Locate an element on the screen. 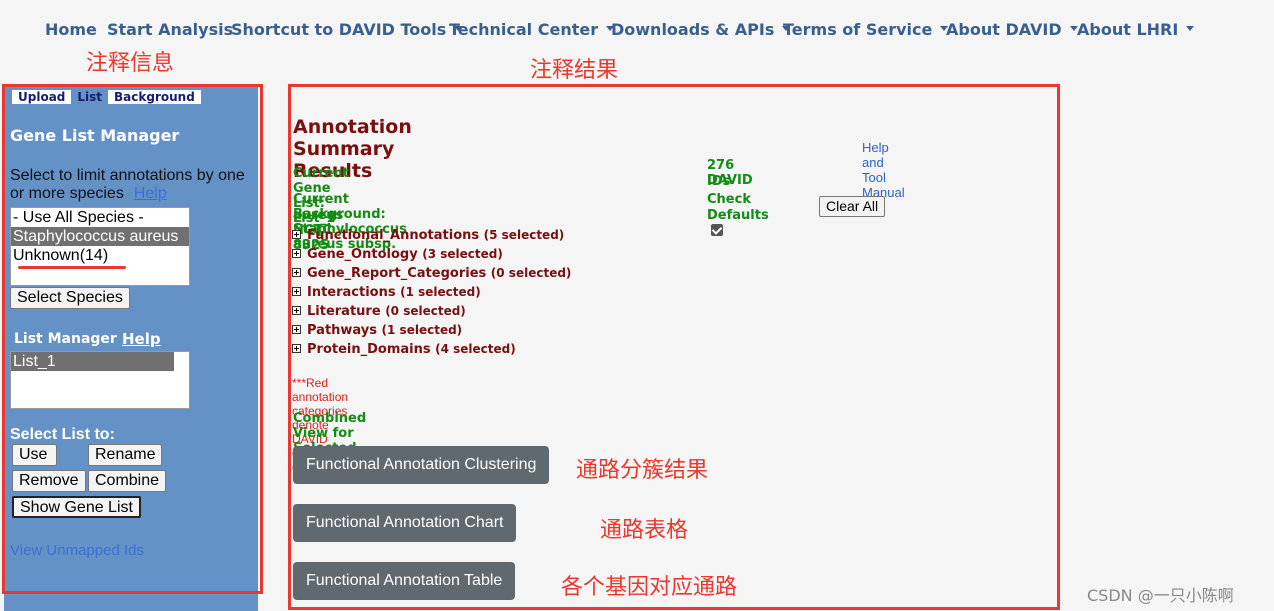  select-list-to-label: Select List to: is located at coordinates (62, 434).